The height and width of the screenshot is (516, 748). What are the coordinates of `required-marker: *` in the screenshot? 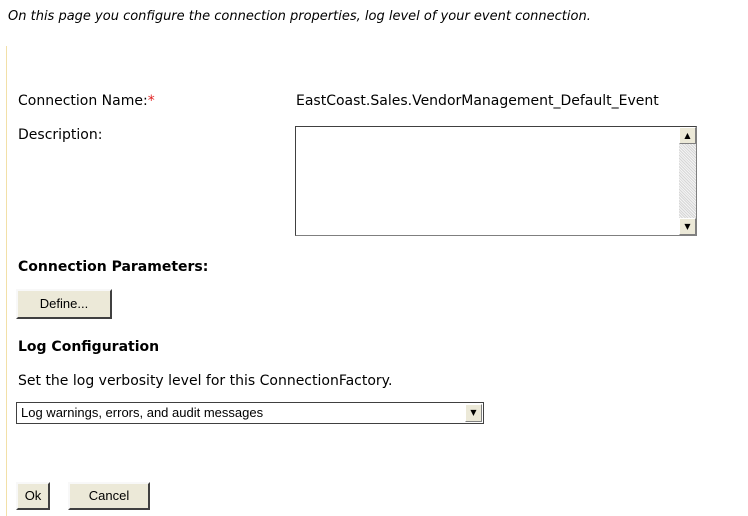 It's located at (151, 101).